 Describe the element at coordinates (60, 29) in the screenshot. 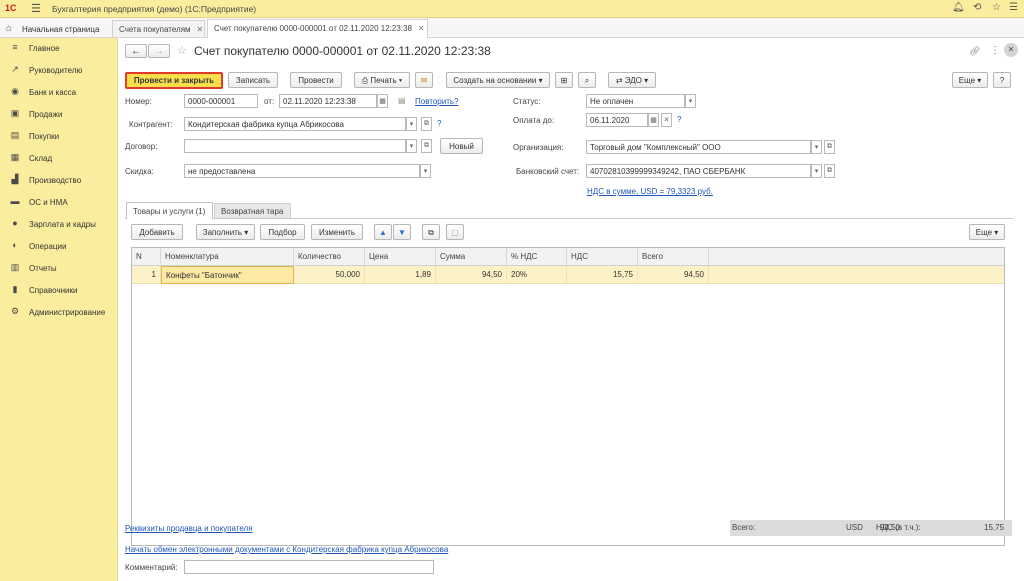

I see `tab-home: Начальная страница` at that location.